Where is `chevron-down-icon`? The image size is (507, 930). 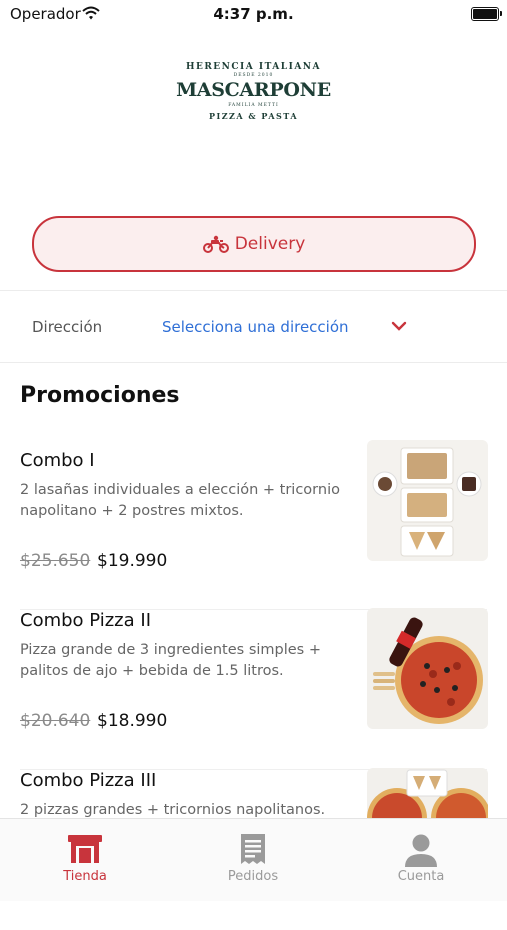
chevron-down-icon is located at coordinates (399, 326).